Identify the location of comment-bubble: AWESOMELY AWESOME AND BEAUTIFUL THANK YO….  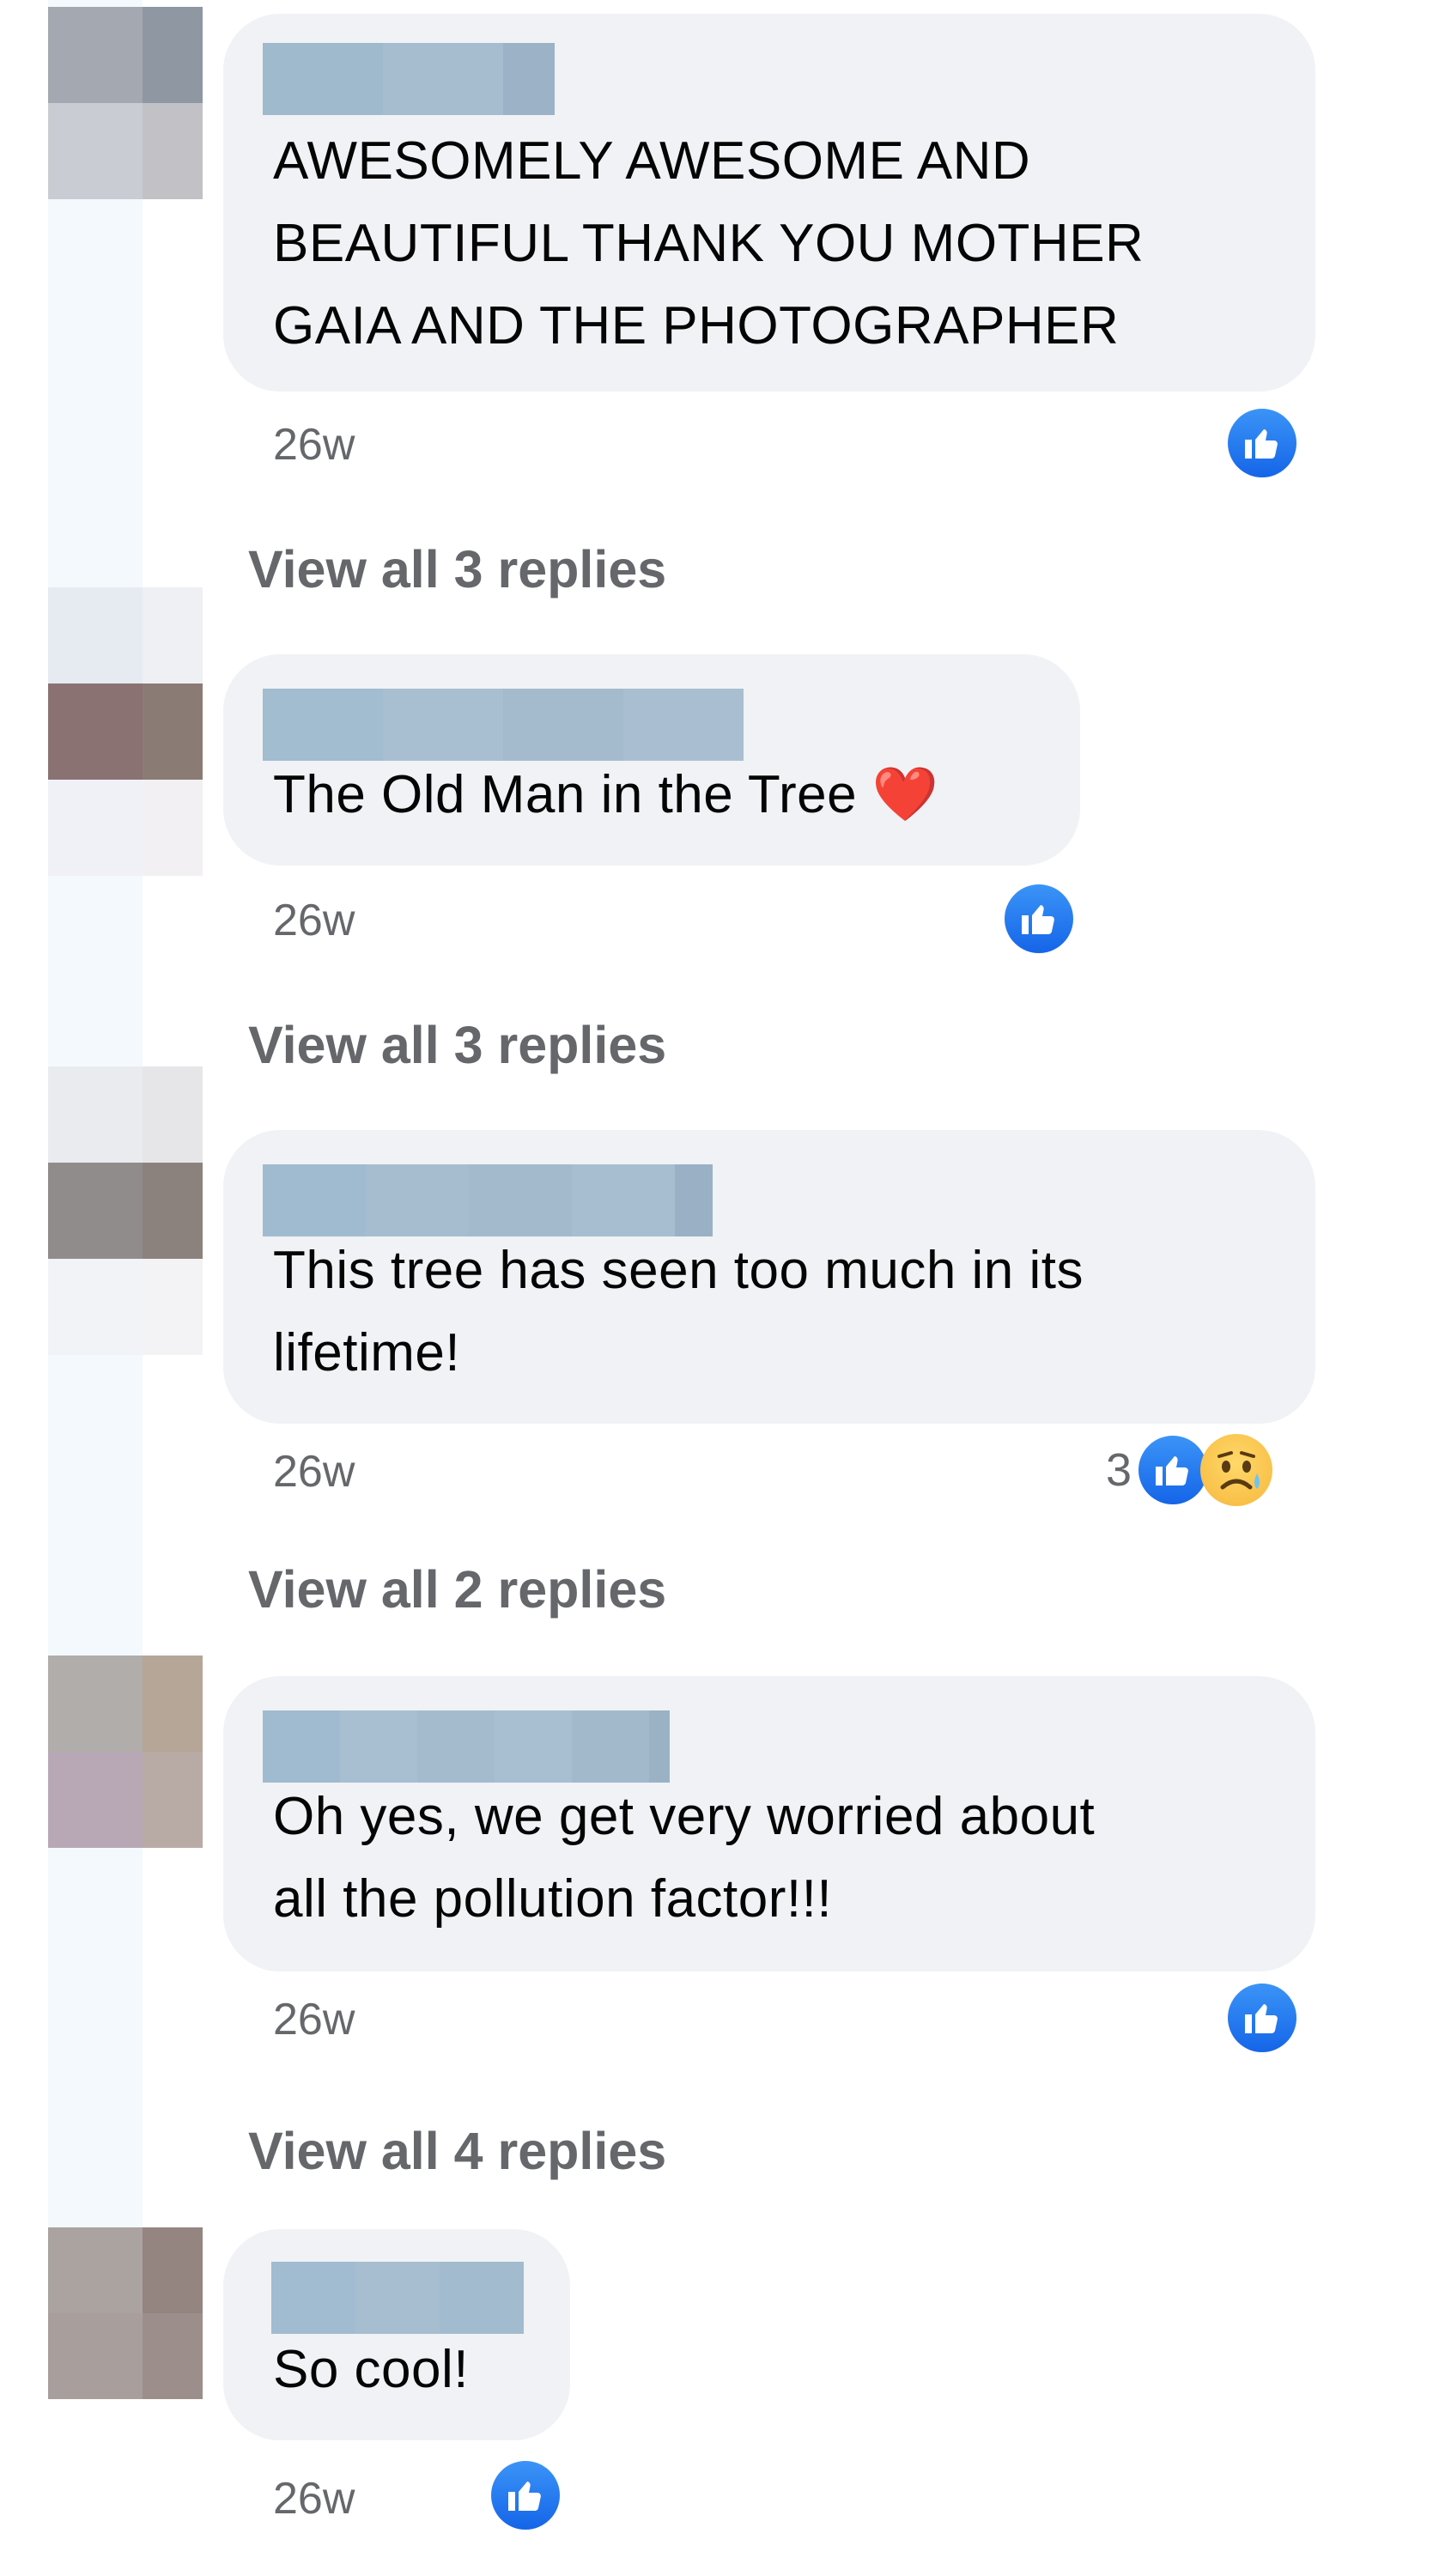
(769, 203).